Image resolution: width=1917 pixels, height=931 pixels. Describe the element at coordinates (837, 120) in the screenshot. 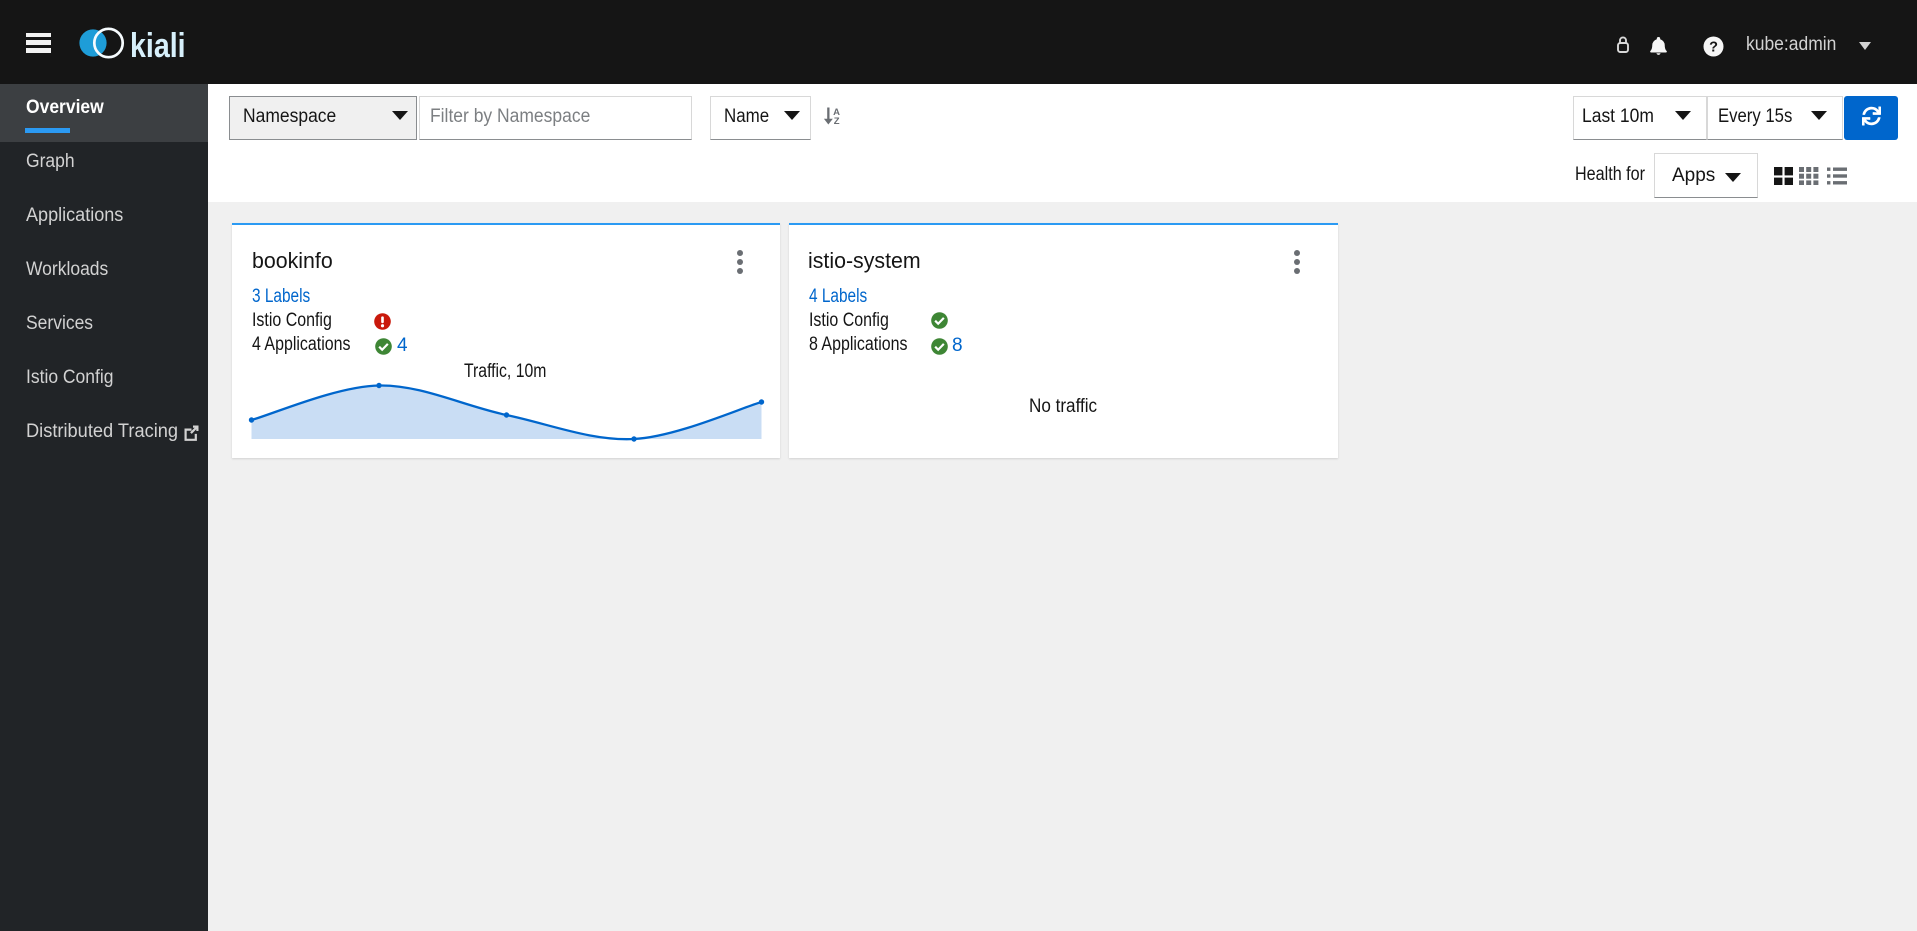

I see `svg-text: Z` at that location.